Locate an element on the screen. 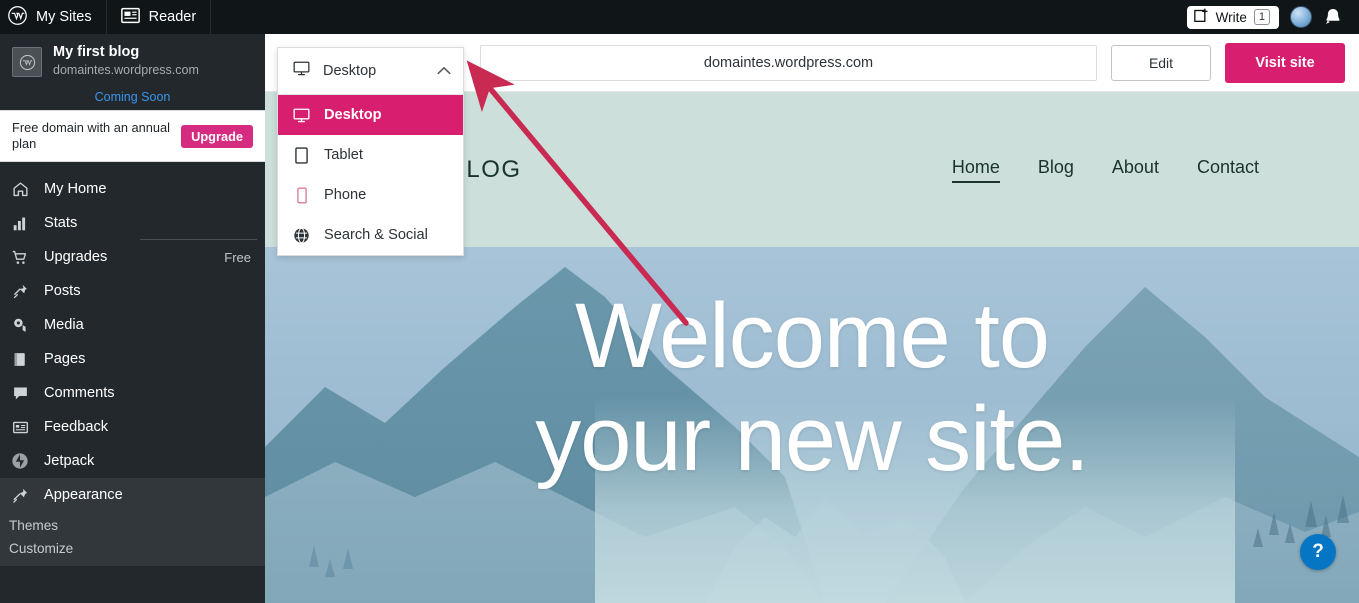 This screenshot has height=603, width=1359. device-option-tablet: Tablet is located at coordinates (370, 155).